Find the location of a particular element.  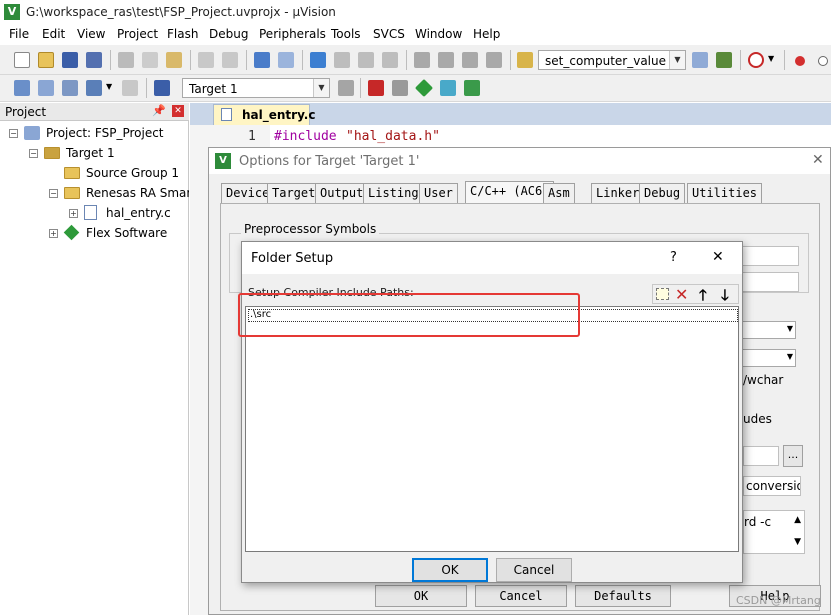

menu-tools: Tools is located at coordinates (346, 34).